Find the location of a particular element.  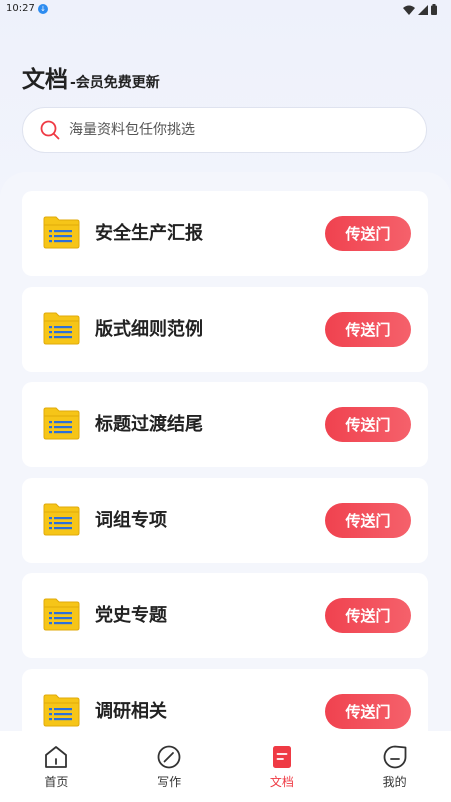

wifi-icon is located at coordinates (409, 10).